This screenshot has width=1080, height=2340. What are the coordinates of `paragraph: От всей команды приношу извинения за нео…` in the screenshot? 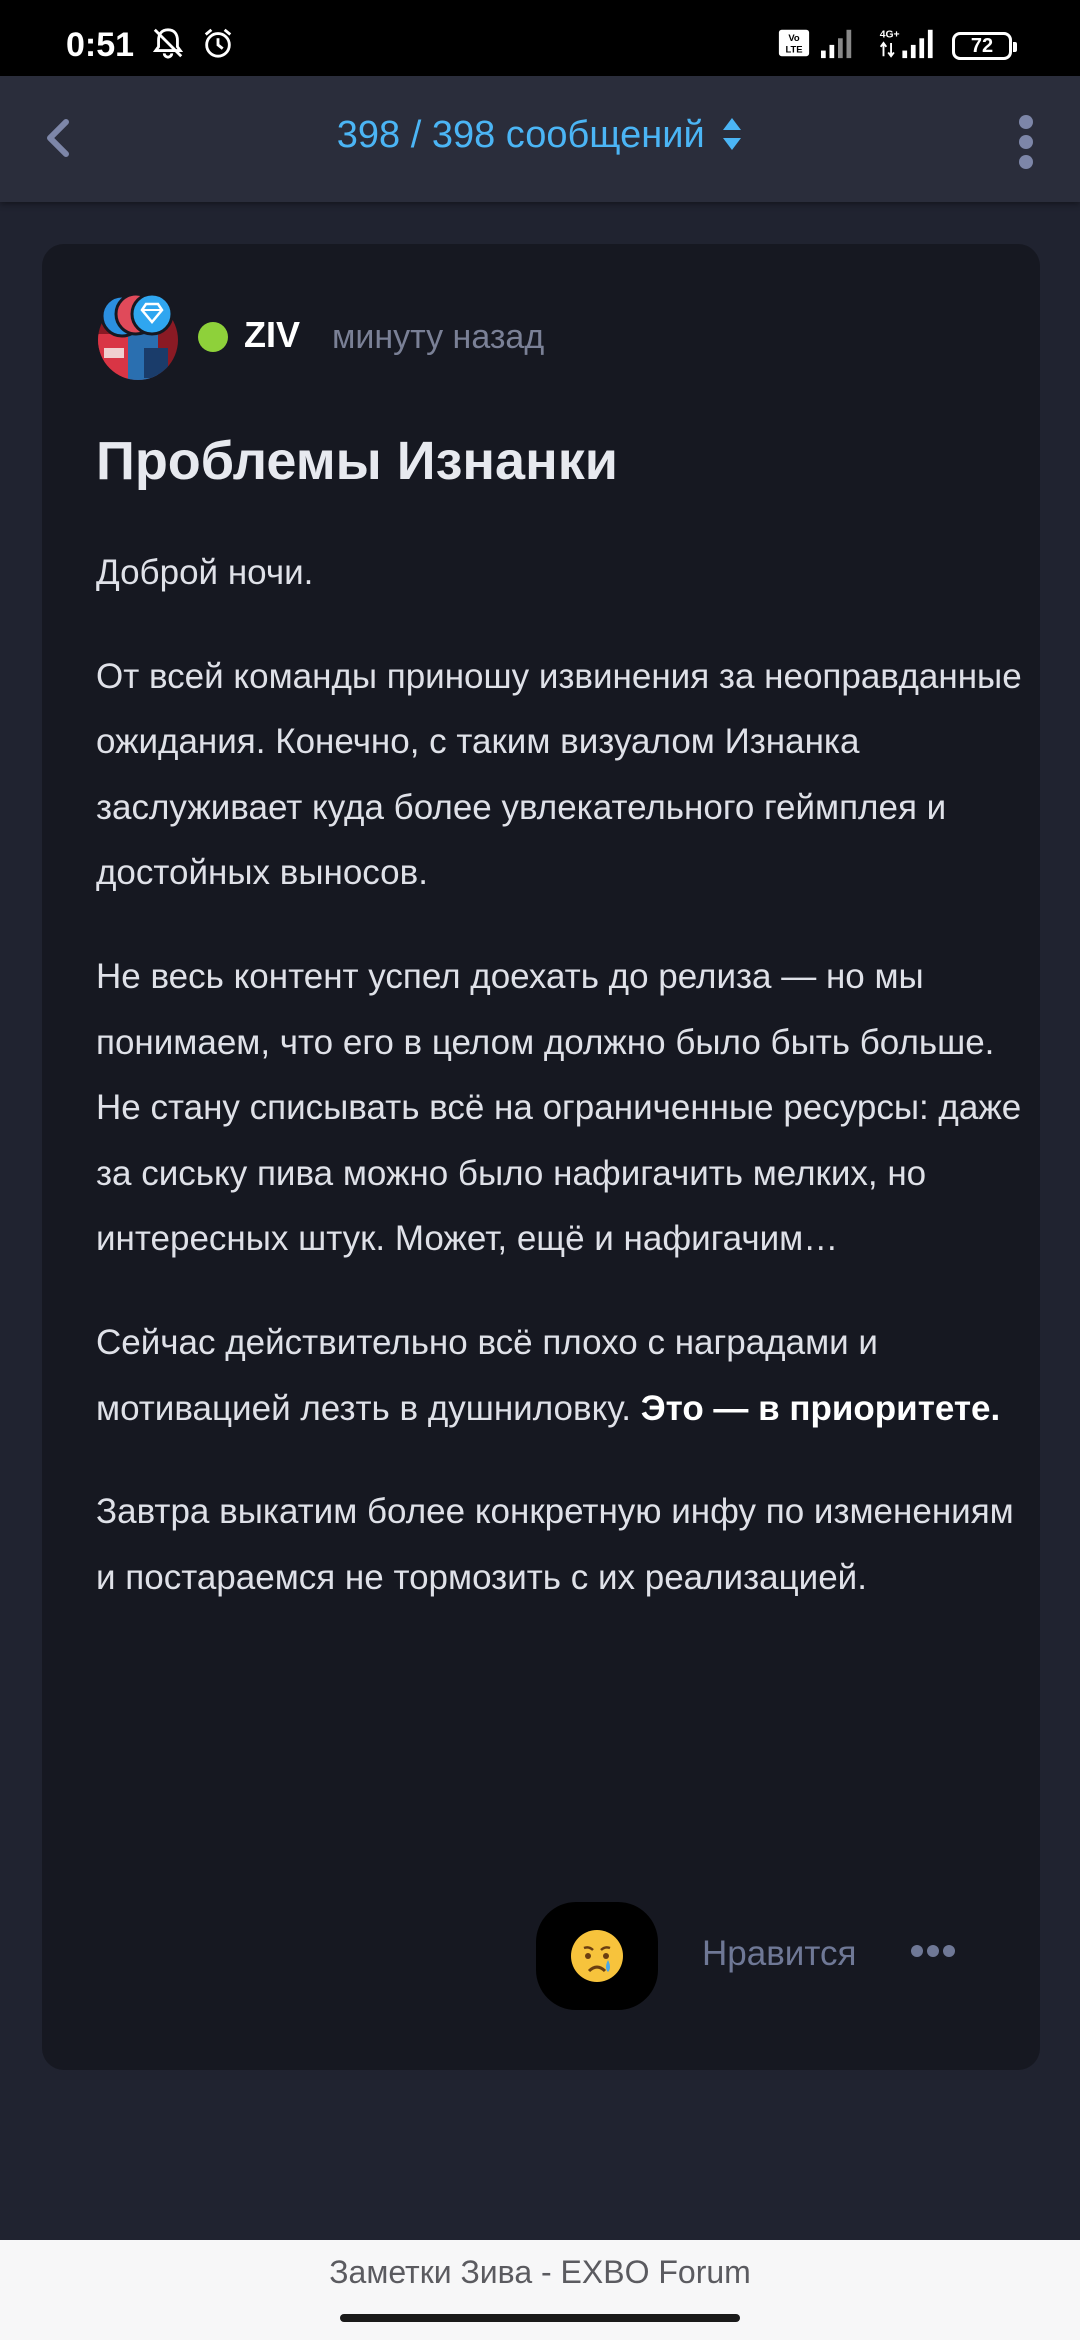 It's located at (559, 774).